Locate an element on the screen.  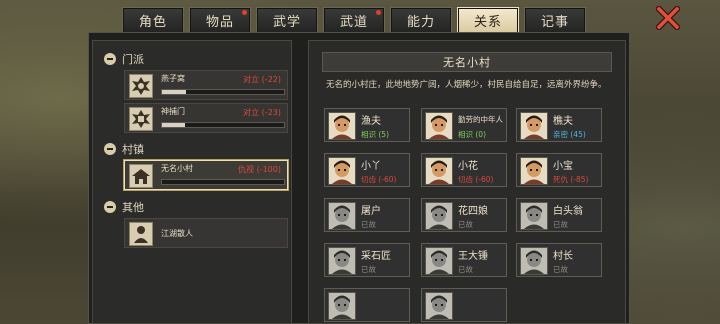
close-x-icon is located at coordinates (668, 18).